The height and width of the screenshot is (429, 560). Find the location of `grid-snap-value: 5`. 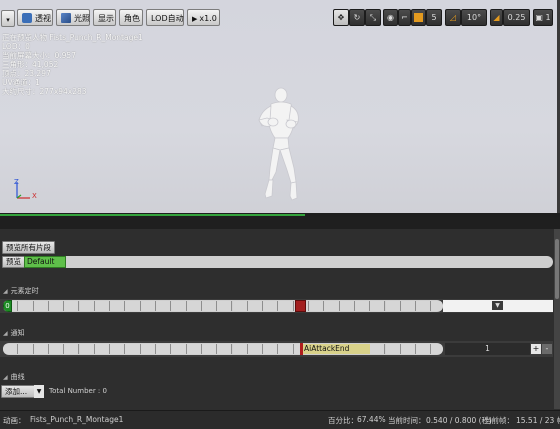

grid-snap-value: 5 is located at coordinates (434, 17).